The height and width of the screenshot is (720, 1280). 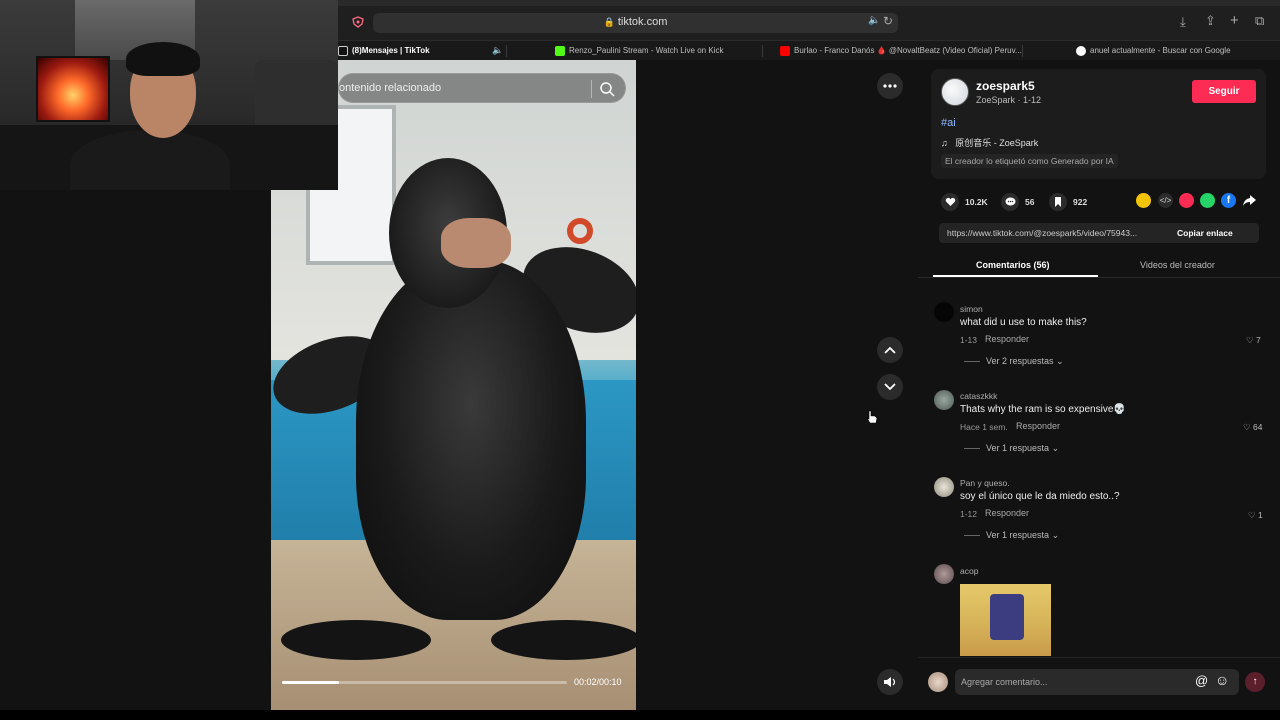 I want to click on comment-date: Hace 1 sem., so click(x=984, y=427).